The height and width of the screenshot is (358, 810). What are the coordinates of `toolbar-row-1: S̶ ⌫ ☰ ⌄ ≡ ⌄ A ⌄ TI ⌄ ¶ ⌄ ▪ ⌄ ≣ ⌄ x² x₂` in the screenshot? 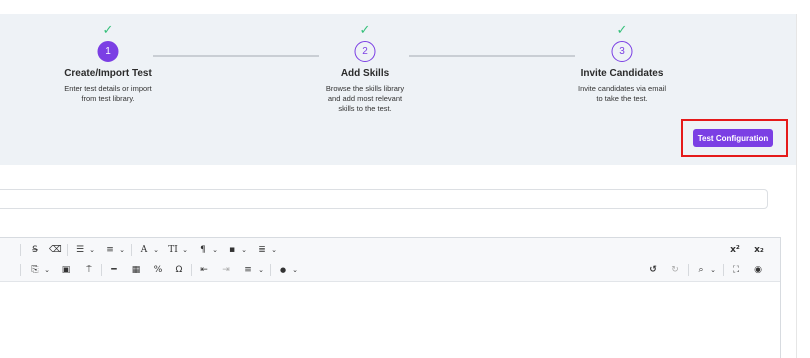 It's located at (390, 250).